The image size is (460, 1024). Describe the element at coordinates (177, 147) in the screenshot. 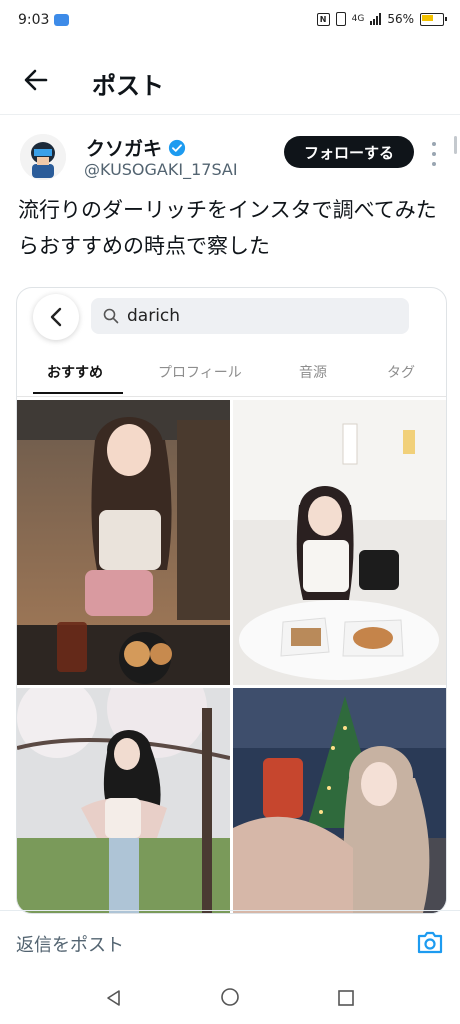

I see `verified-badge-icon` at that location.